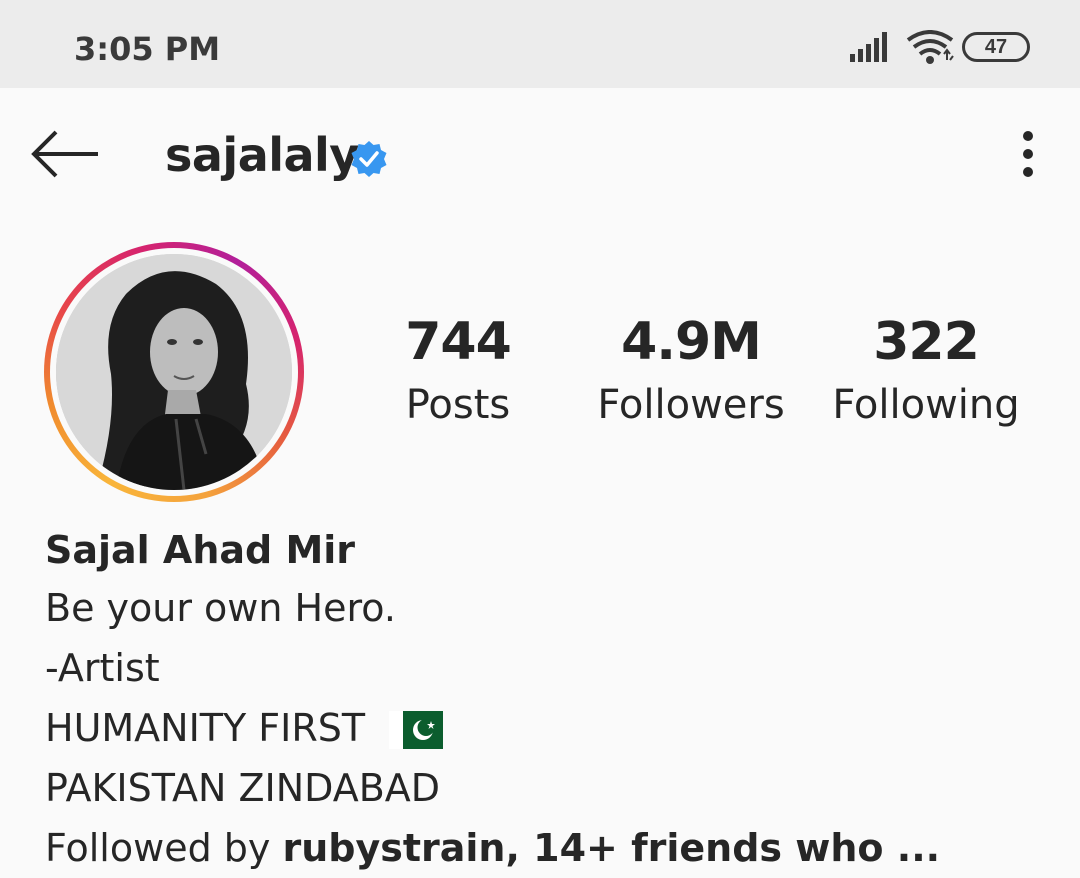 The image size is (1080, 878). I want to click on followers-count: 4.9M, so click(691, 342).